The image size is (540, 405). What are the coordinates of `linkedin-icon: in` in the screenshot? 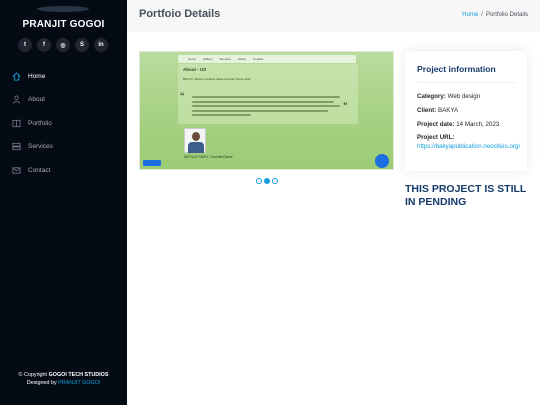 It's located at (101, 45).